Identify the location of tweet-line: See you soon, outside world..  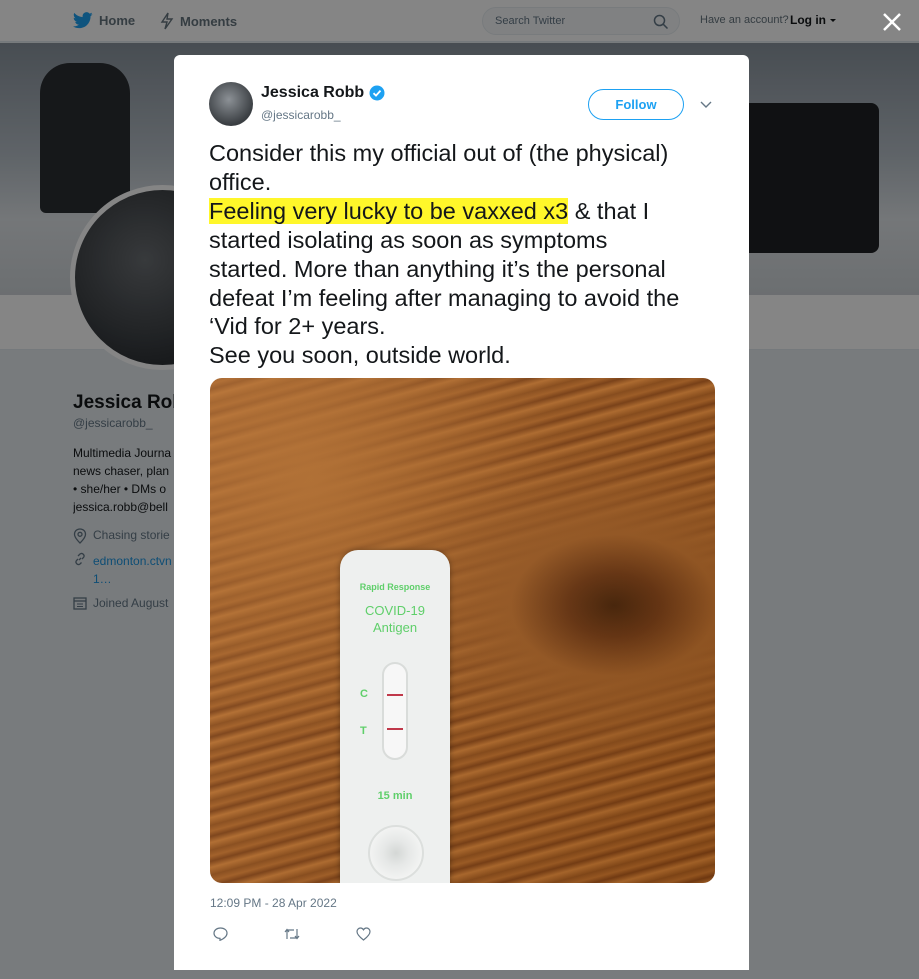
(360, 355).